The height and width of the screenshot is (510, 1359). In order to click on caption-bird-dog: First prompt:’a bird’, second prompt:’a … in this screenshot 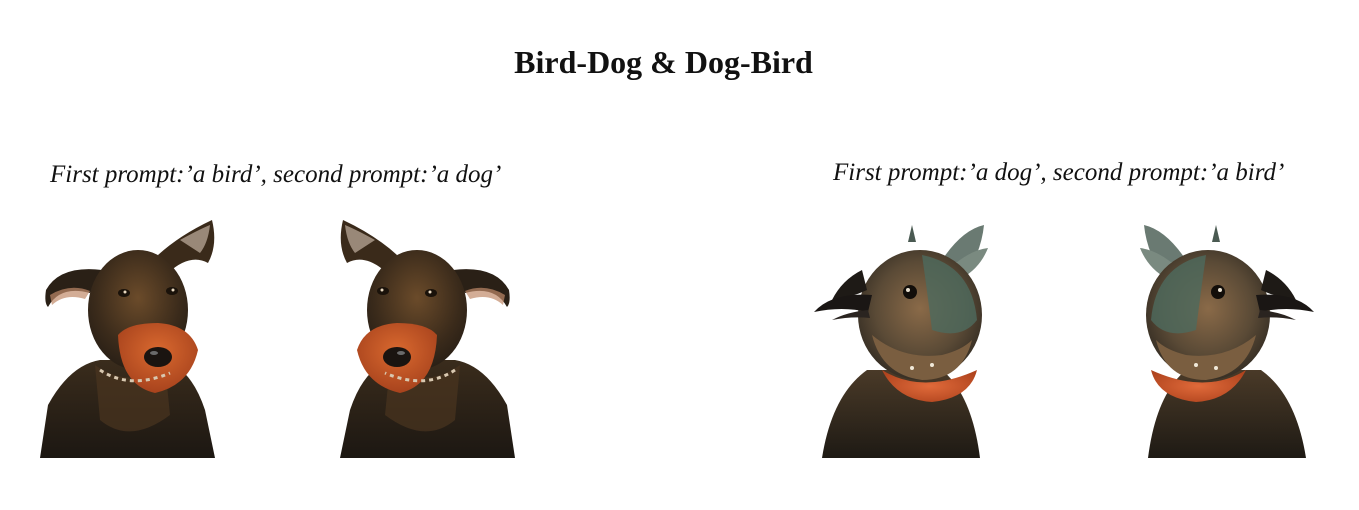, I will do `click(276, 174)`.